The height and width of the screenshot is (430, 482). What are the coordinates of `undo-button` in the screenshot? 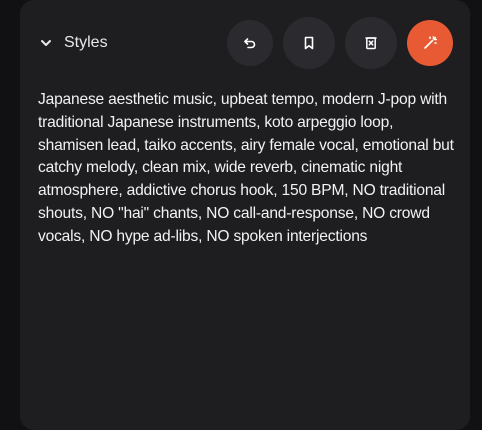 It's located at (250, 43).